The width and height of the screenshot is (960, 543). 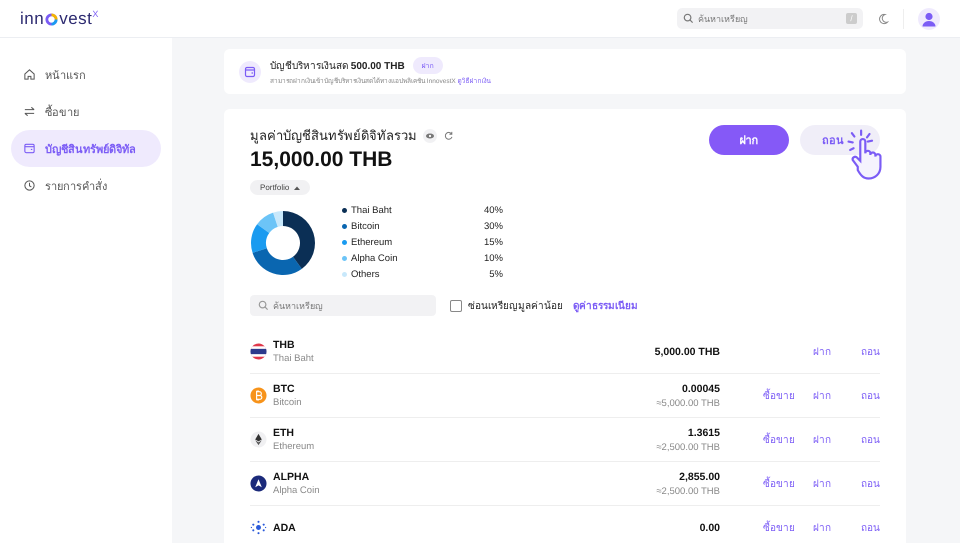 What do you see at coordinates (840, 140) in the screenshot?
I see `withdraw-button: ถอน` at bounding box center [840, 140].